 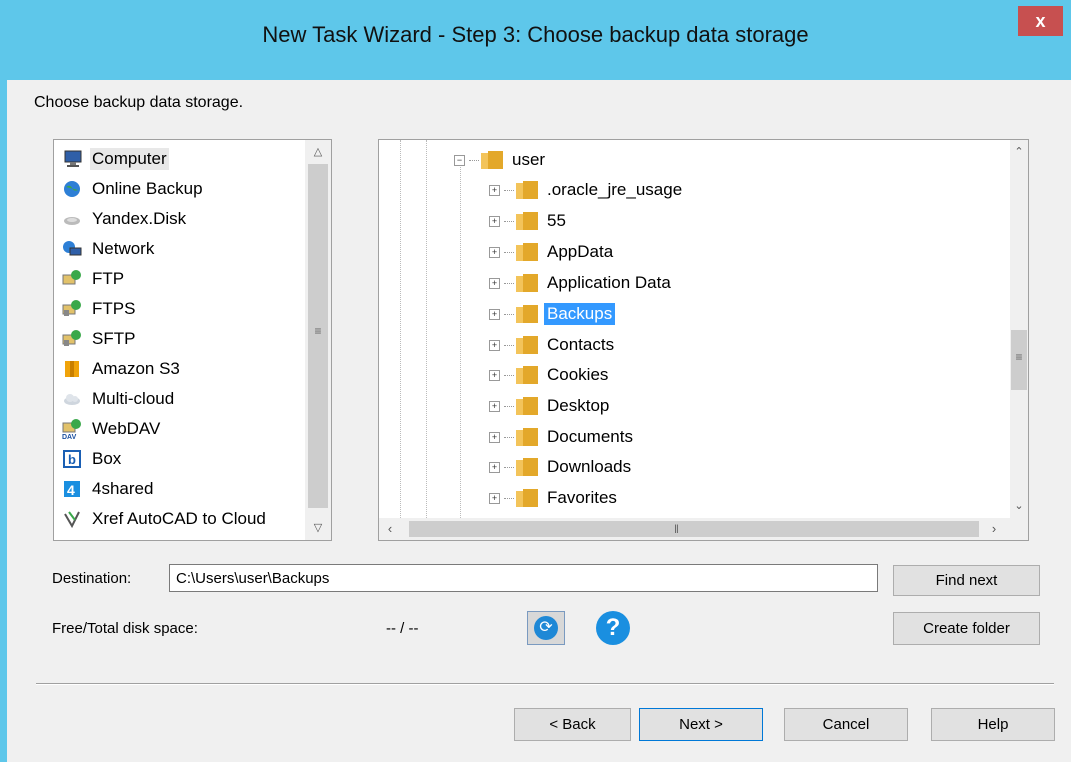 I want to click on refresh-button: ⟳, so click(x=546, y=628).